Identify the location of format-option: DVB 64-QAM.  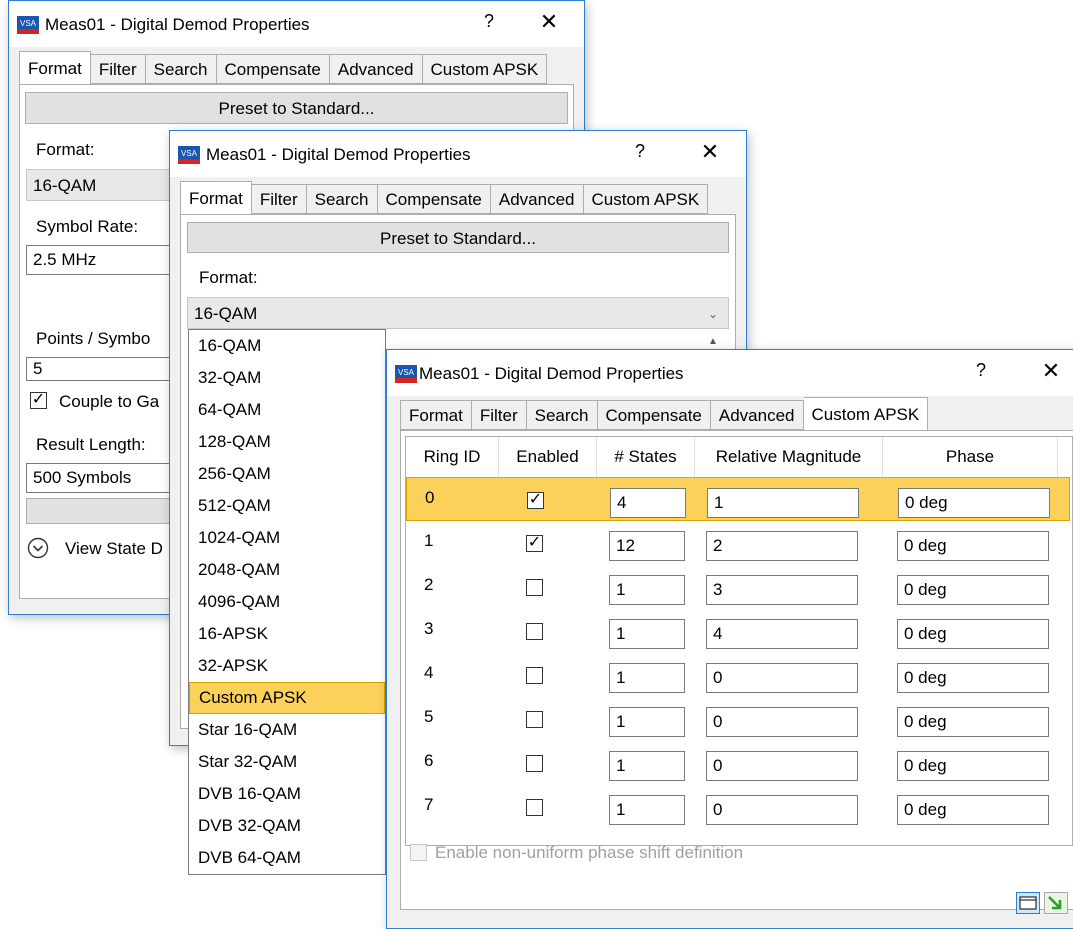
(287, 858).